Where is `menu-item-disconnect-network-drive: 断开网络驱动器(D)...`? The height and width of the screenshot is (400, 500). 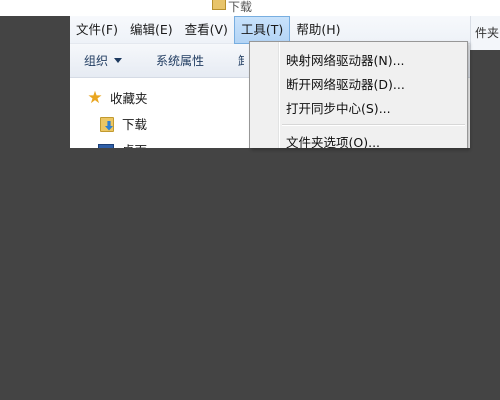 menu-item-disconnect-network-drive: 断开网络驱动器(D)... is located at coordinates (345, 83).